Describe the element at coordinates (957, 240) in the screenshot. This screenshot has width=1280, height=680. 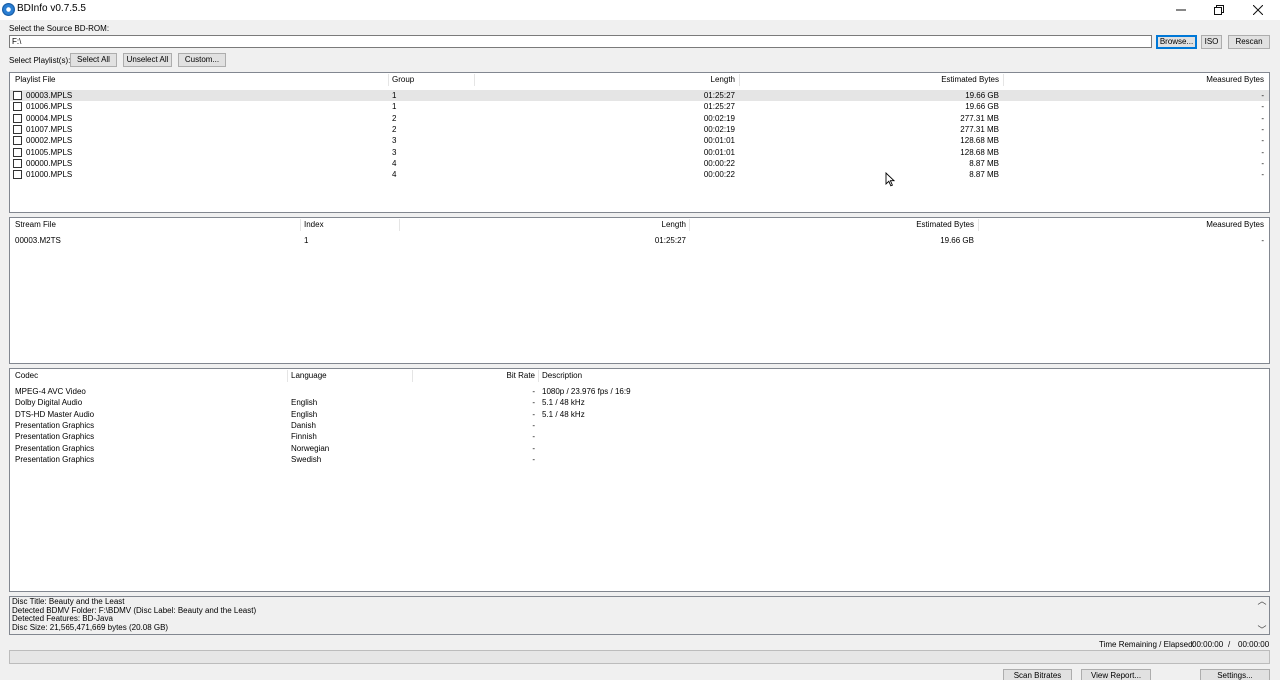
I see `stream-estimated: 19.66 GB` at that location.